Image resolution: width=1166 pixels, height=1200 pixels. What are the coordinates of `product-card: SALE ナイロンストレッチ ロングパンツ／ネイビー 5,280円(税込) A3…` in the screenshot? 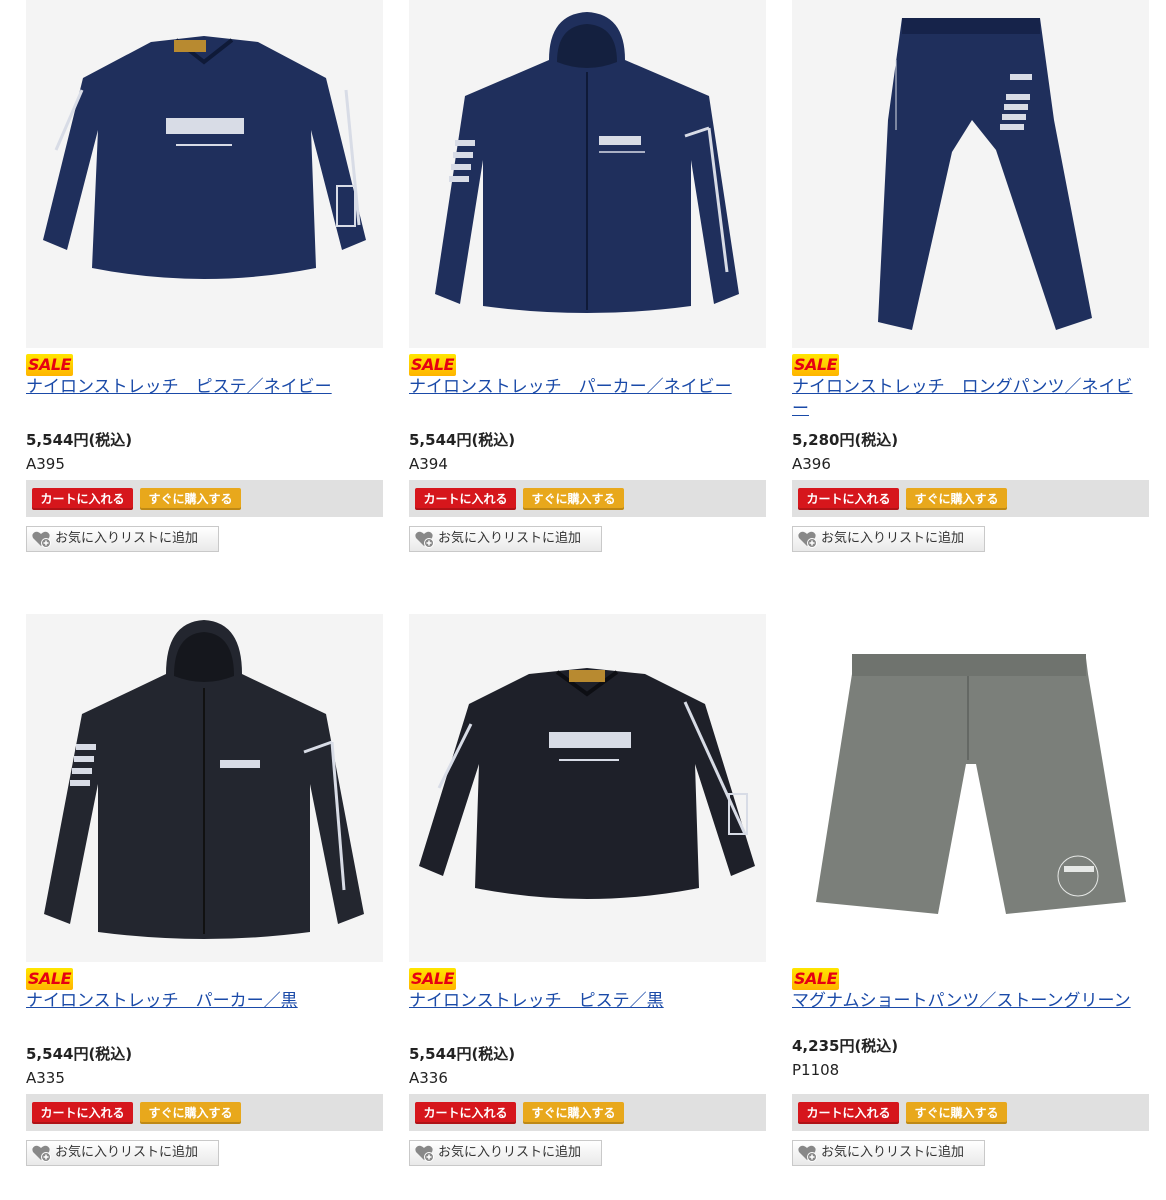 It's located at (970, 276).